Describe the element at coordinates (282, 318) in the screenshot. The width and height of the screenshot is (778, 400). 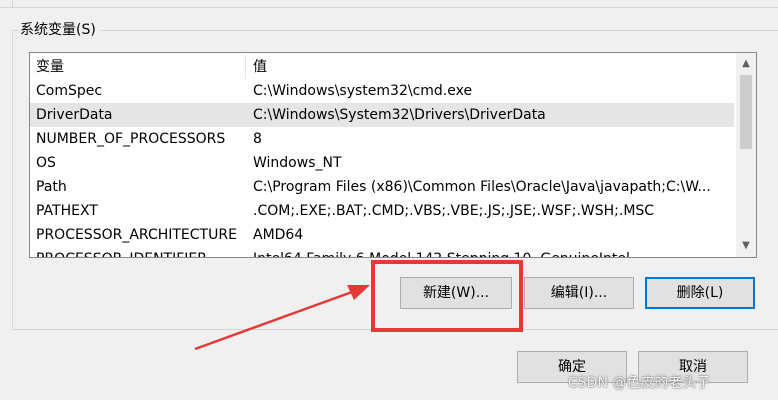
I see `annotation-arrow` at that location.